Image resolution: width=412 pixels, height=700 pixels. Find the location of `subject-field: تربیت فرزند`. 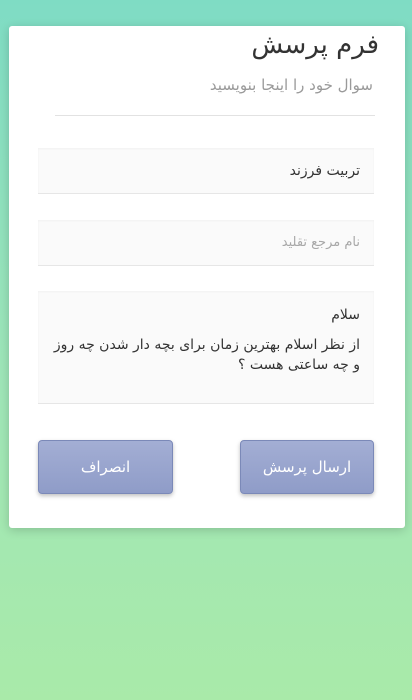

subject-field: تربیت فرزند is located at coordinates (206, 171).